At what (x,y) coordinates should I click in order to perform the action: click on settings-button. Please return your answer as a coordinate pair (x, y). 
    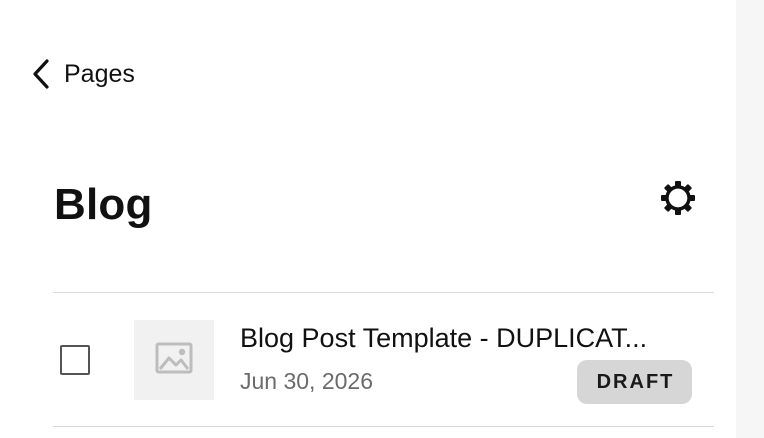
    Looking at the image, I should click on (678, 200).